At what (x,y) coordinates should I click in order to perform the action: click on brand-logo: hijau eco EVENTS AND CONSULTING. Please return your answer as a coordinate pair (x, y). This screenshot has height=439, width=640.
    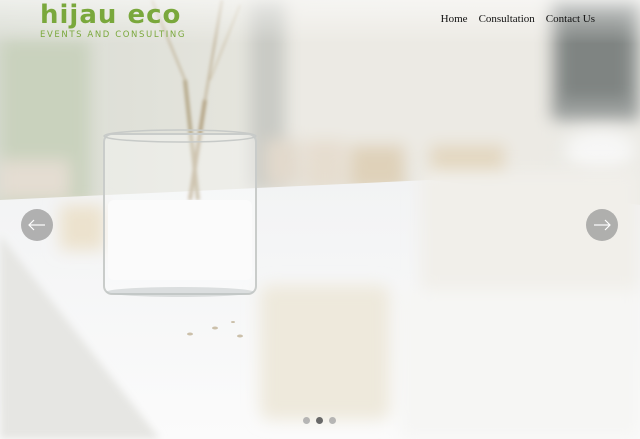
    Looking at the image, I should click on (113, 21).